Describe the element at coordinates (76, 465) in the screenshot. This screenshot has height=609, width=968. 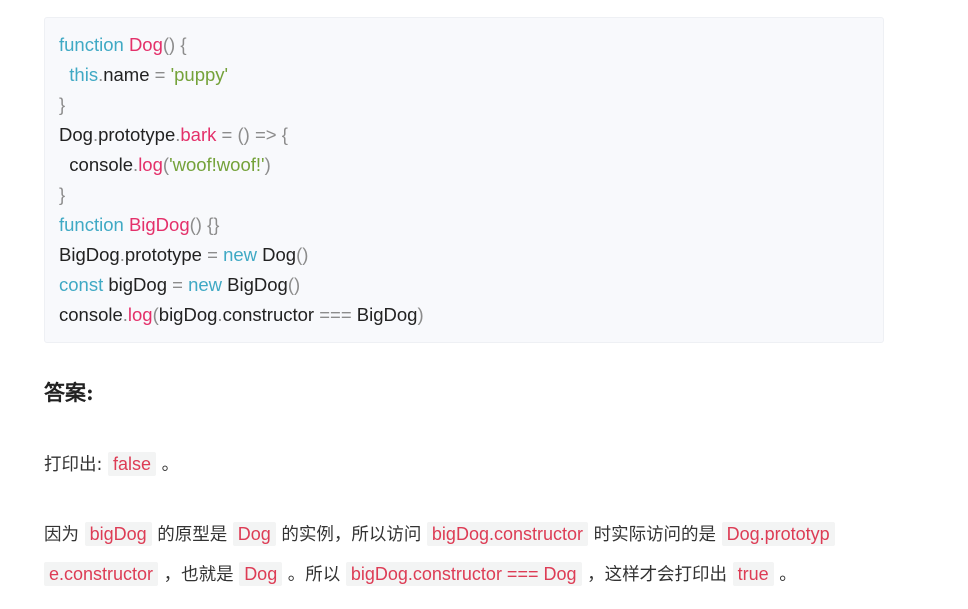
I see `paragraph-text: 打印出:` at that location.